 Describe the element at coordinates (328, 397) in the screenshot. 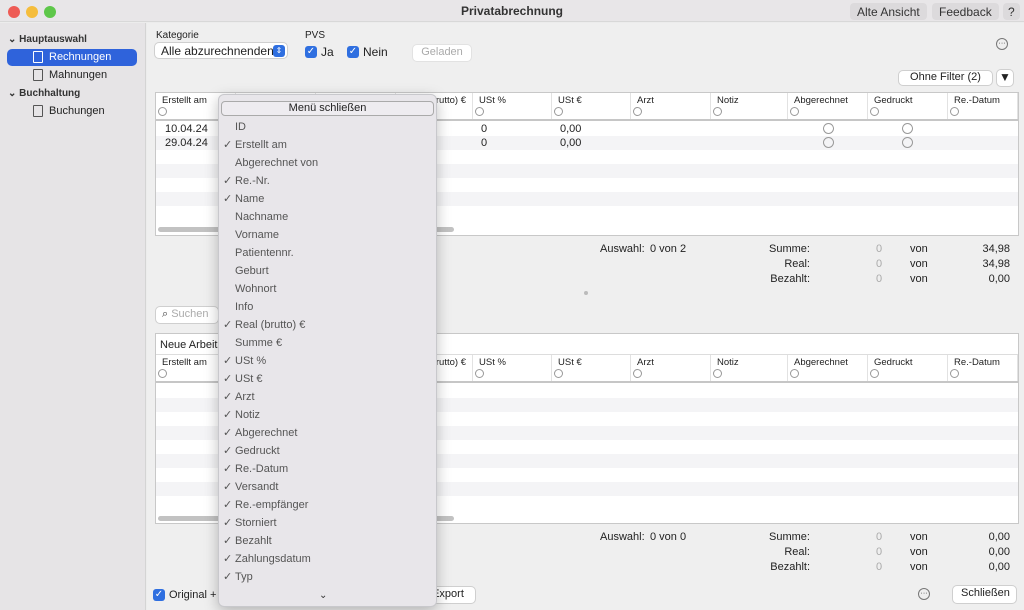

I see `menu-item-arzt: ✓ Arzt` at that location.